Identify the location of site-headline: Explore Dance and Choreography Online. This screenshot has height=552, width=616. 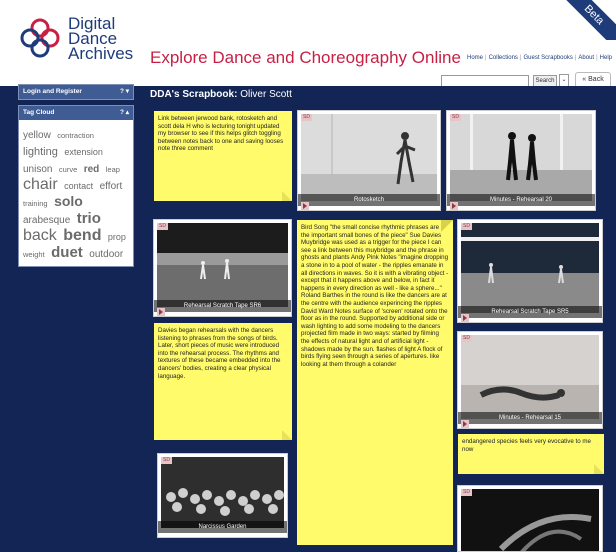
(305, 57).